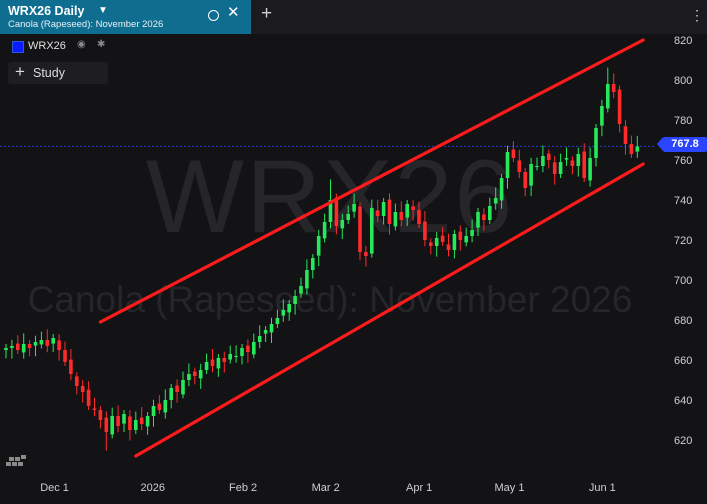 The image size is (707, 504). Describe the element at coordinates (54, 488) in the screenshot. I see `x-tick-label: Dec 1` at that location.